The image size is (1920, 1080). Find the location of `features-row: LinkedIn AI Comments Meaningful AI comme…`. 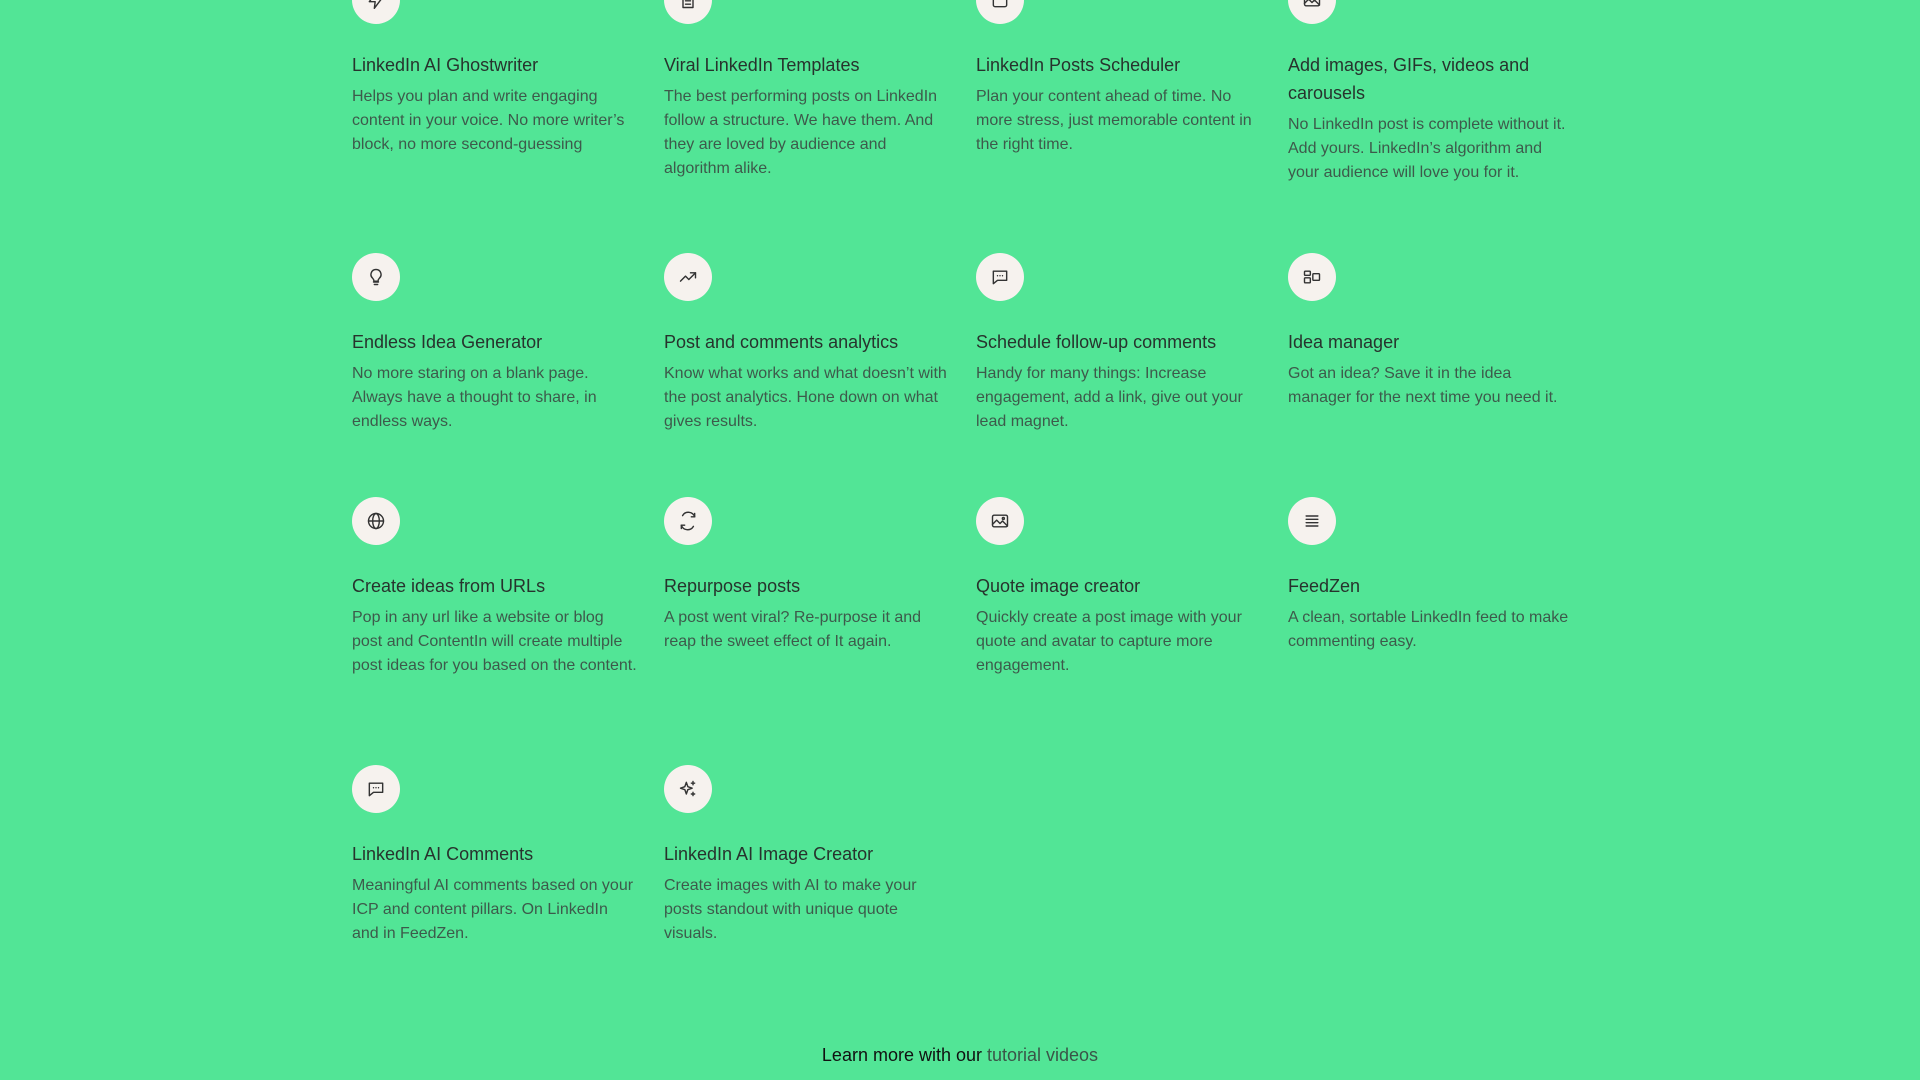

features-row: LinkedIn AI Comments Meaningful AI comme… is located at coordinates (664, 855).